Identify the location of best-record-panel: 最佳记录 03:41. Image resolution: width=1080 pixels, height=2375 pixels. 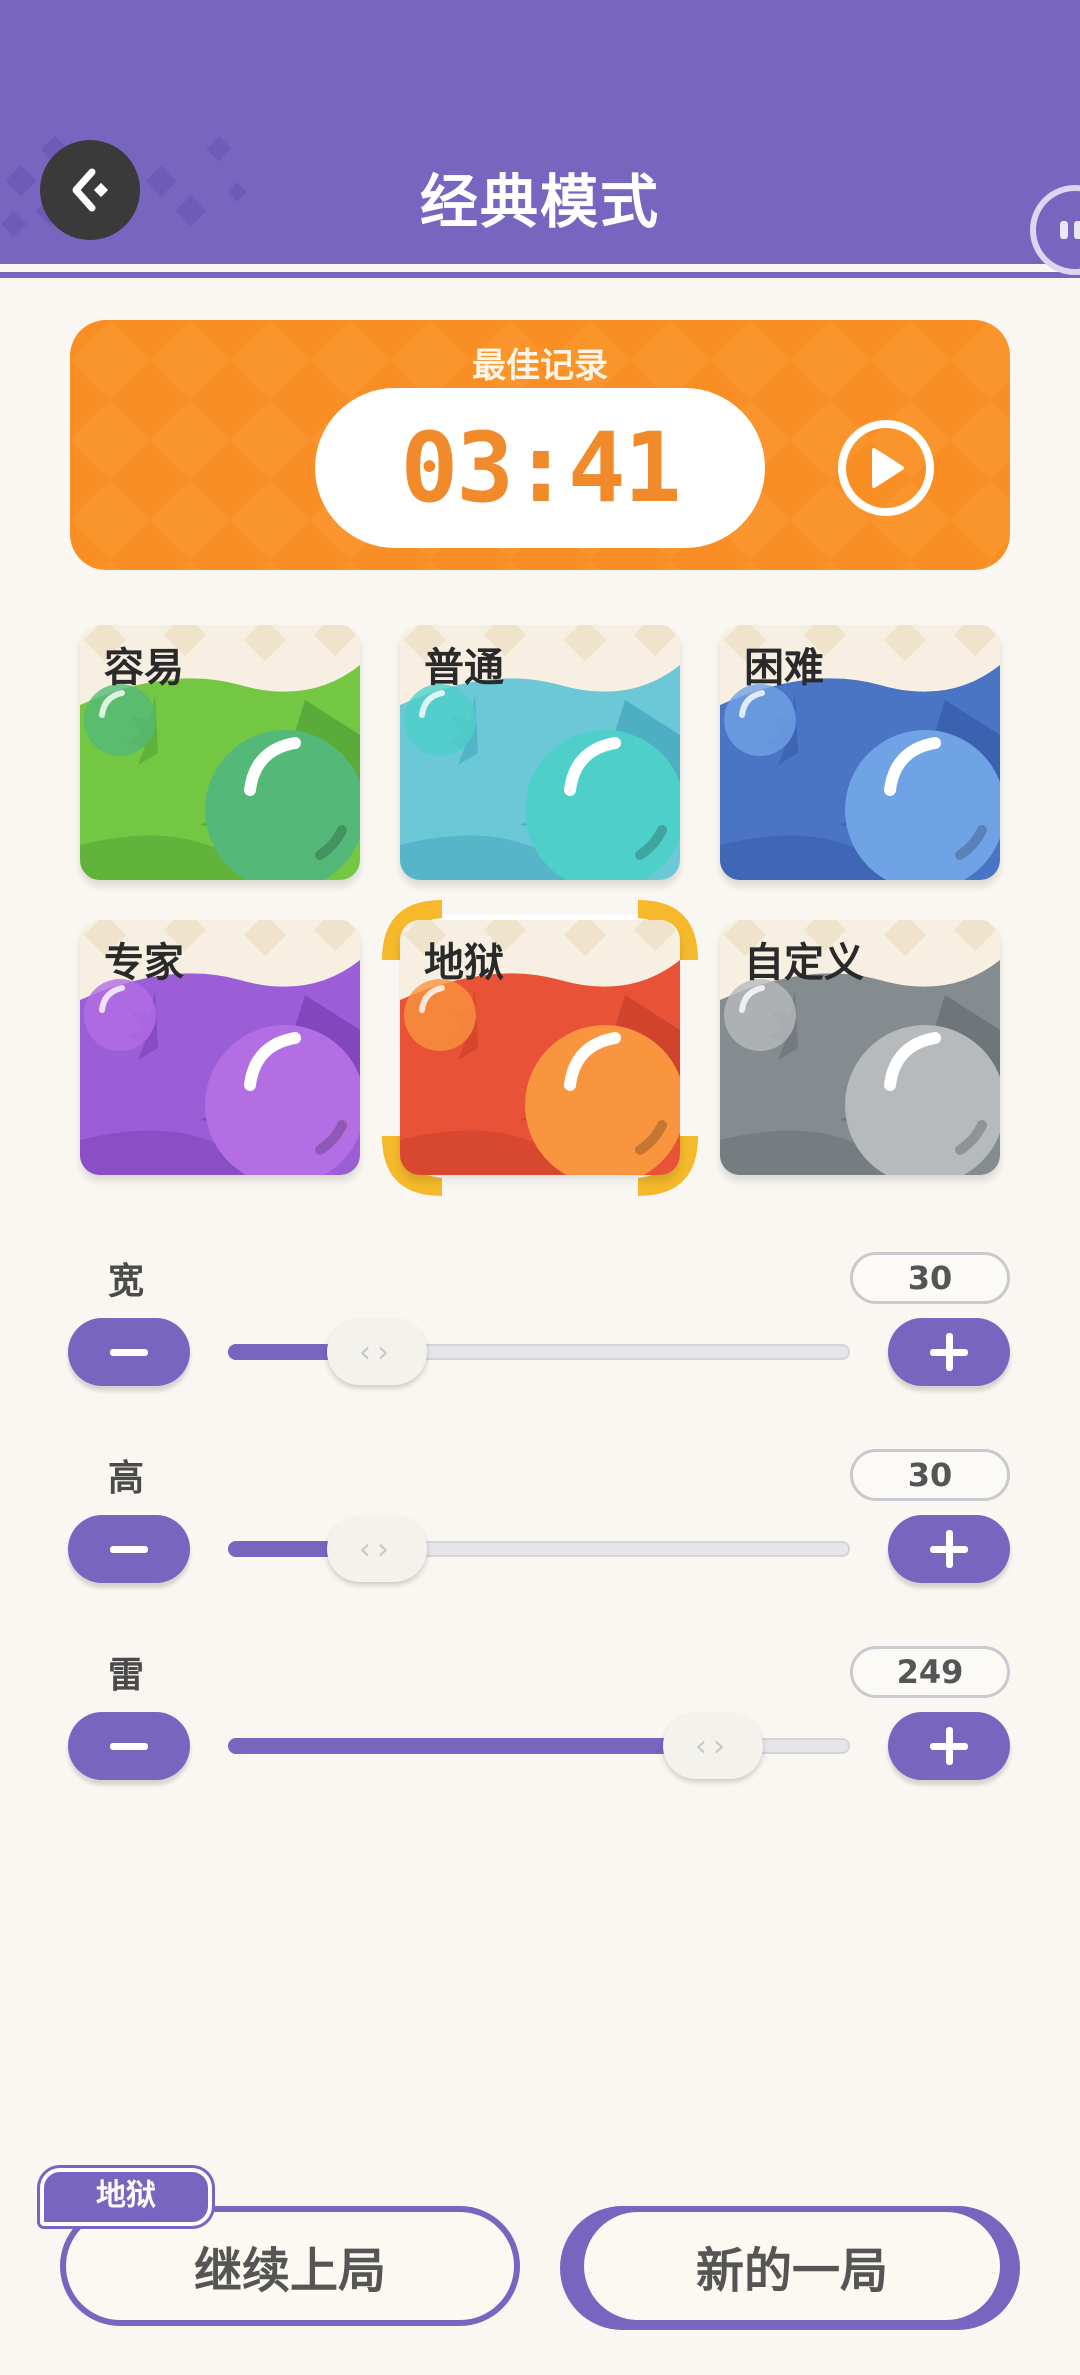
(540, 445).